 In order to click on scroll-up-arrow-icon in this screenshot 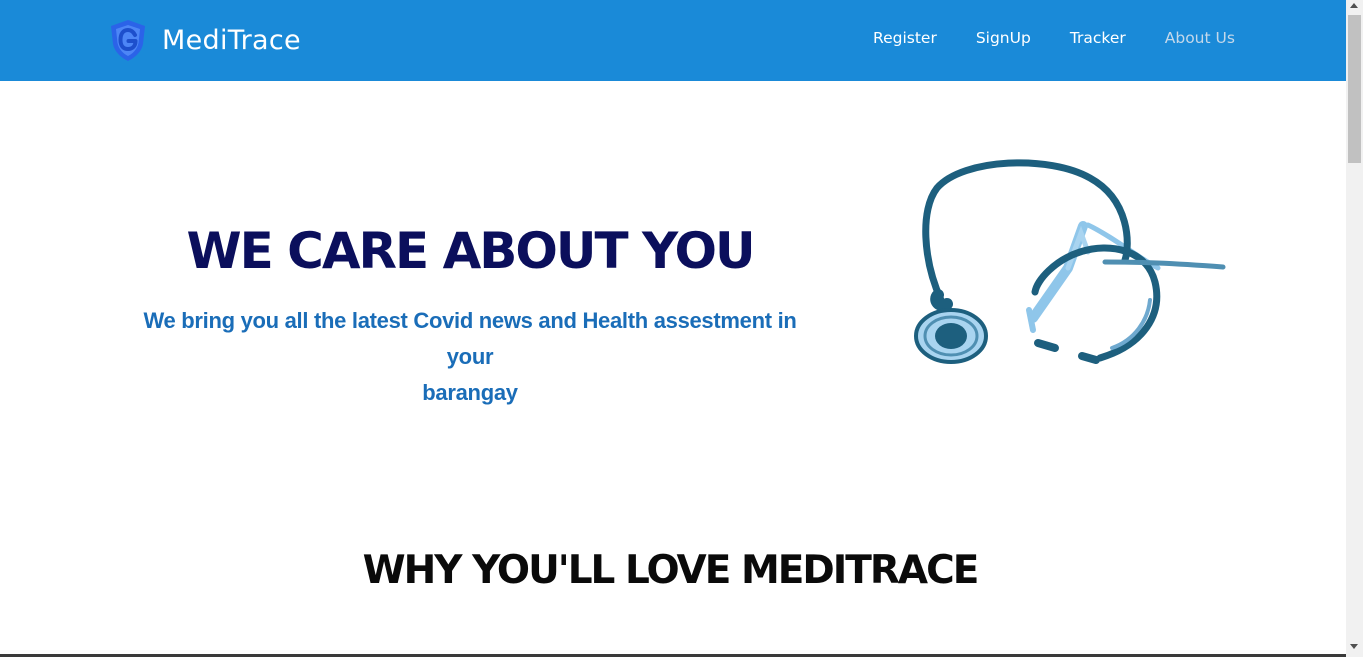, I will do `click(1354, 5)`.